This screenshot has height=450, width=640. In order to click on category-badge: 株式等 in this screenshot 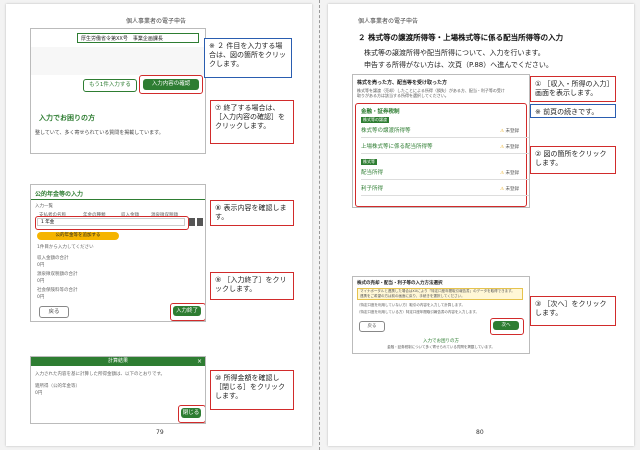, I will do `click(369, 162)`.